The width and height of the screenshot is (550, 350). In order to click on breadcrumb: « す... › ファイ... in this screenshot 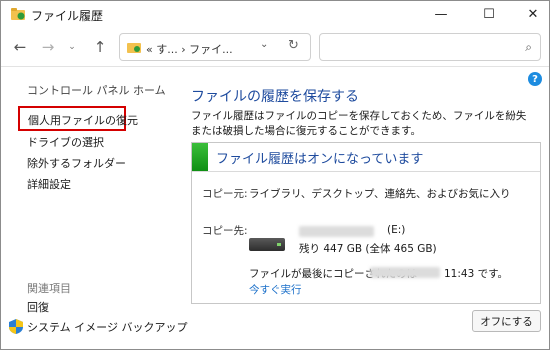, I will do `click(189, 49)`.